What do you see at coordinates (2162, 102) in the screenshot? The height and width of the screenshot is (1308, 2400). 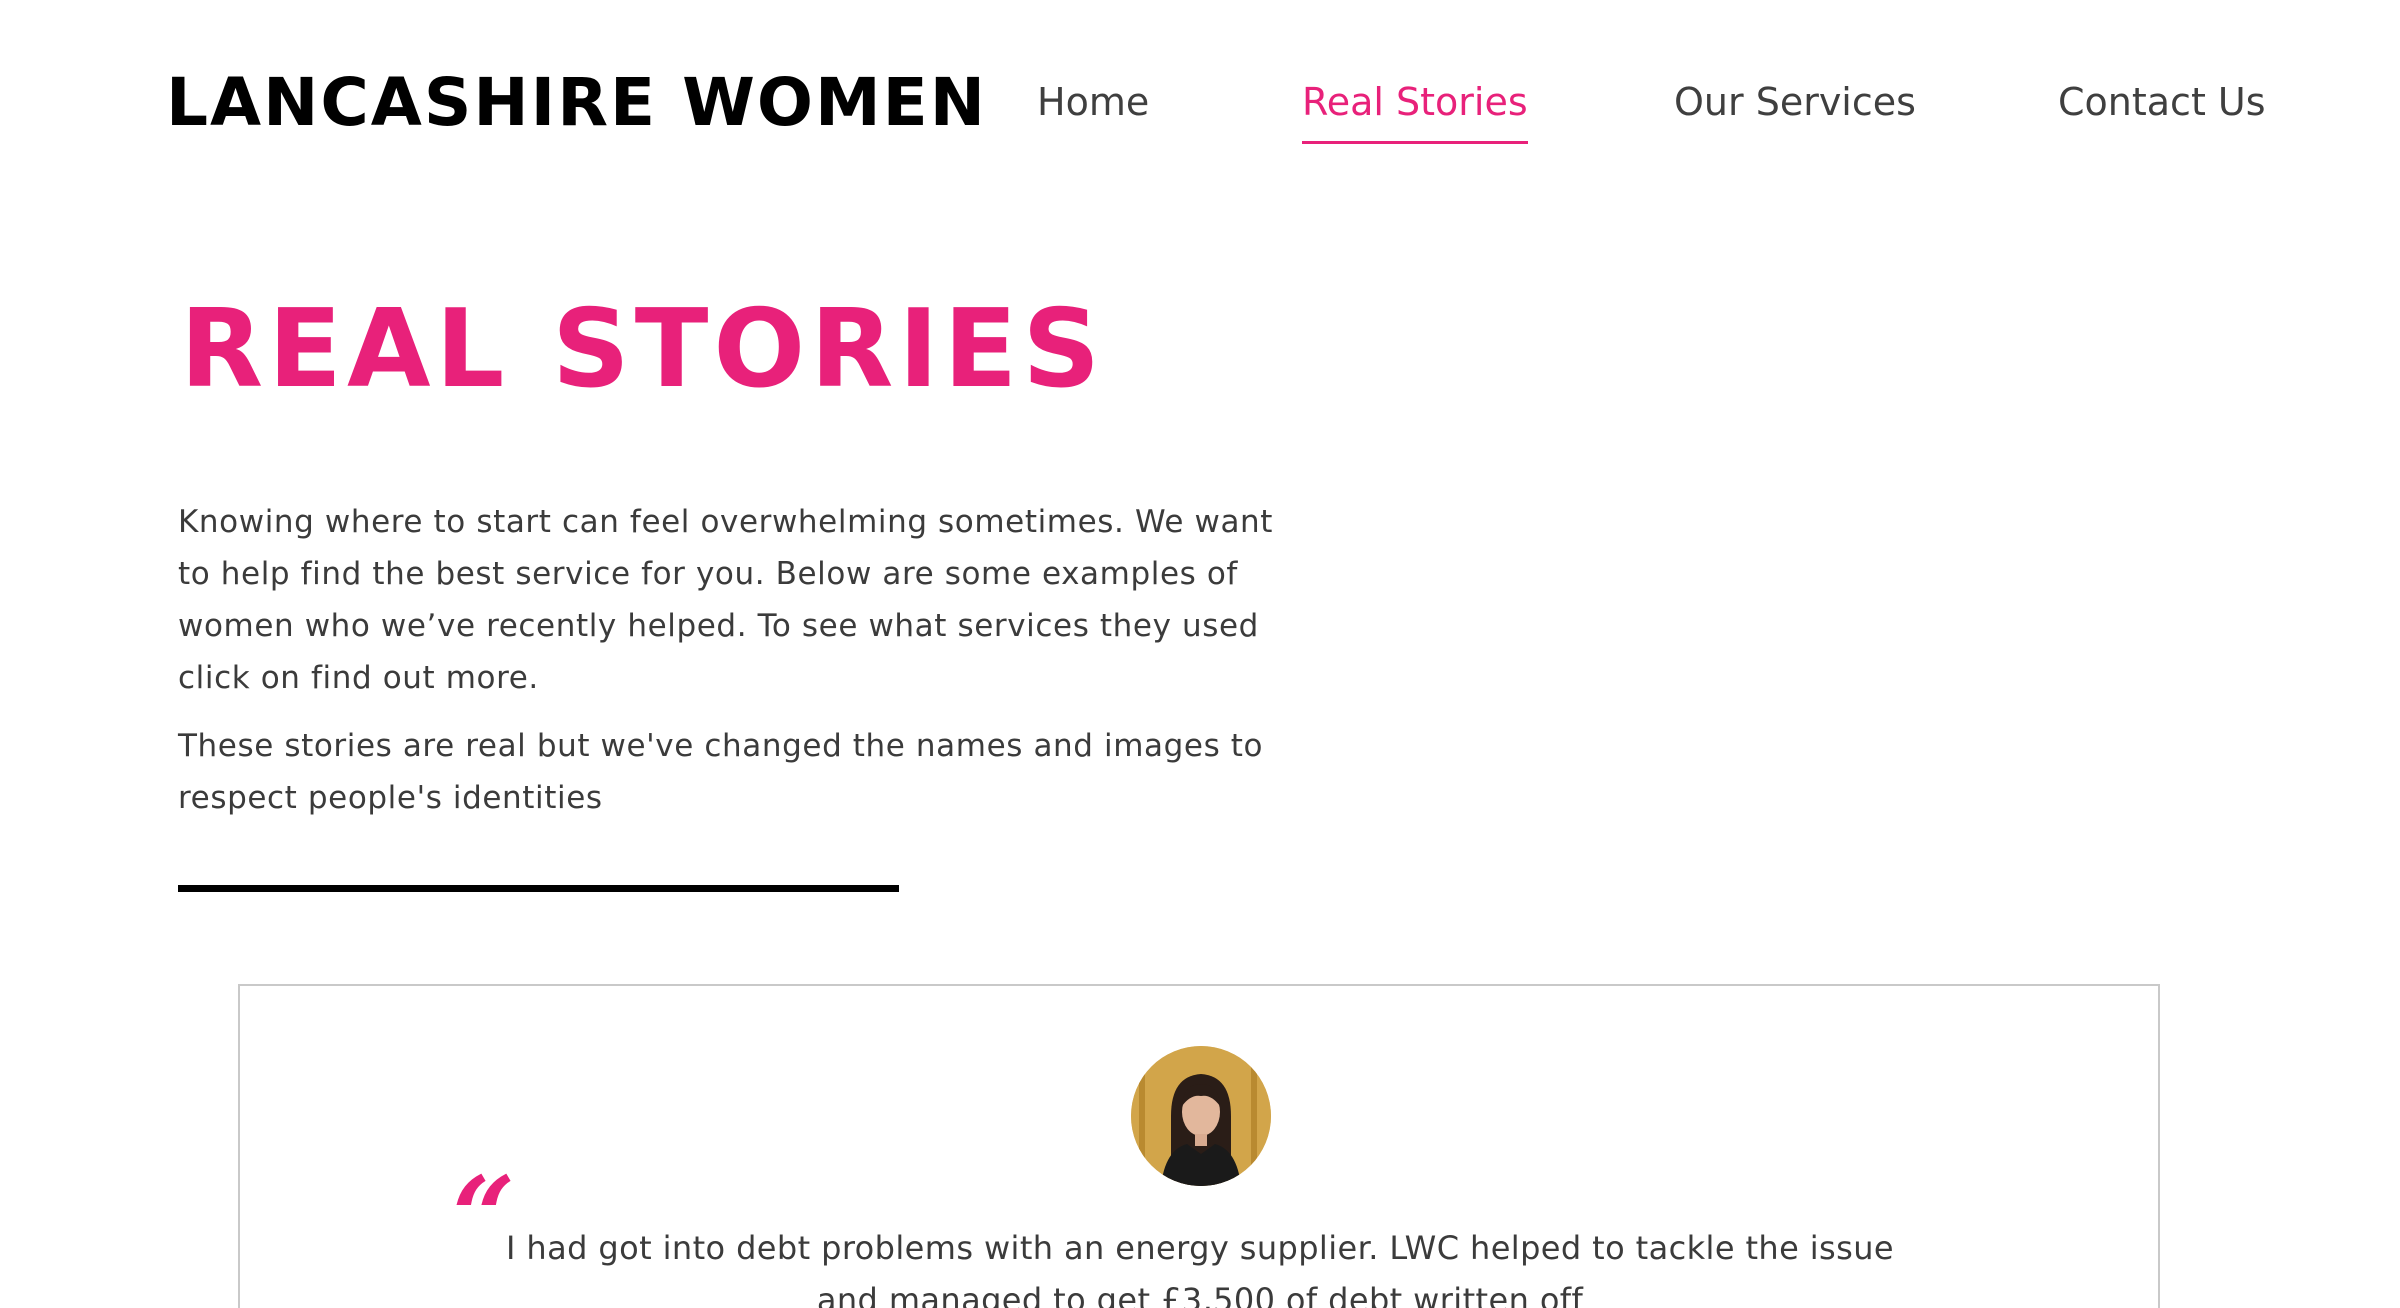 I see `nav-item-contact-us: Contact Us` at bounding box center [2162, 102].